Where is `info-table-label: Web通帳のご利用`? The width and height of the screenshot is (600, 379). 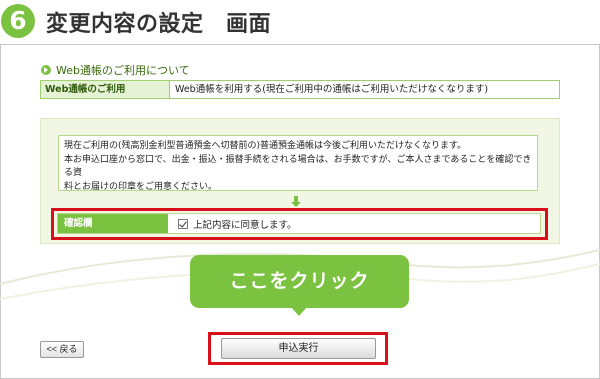 info-table-label: Web通帳のご利用 is located at coordinates (105, 89).